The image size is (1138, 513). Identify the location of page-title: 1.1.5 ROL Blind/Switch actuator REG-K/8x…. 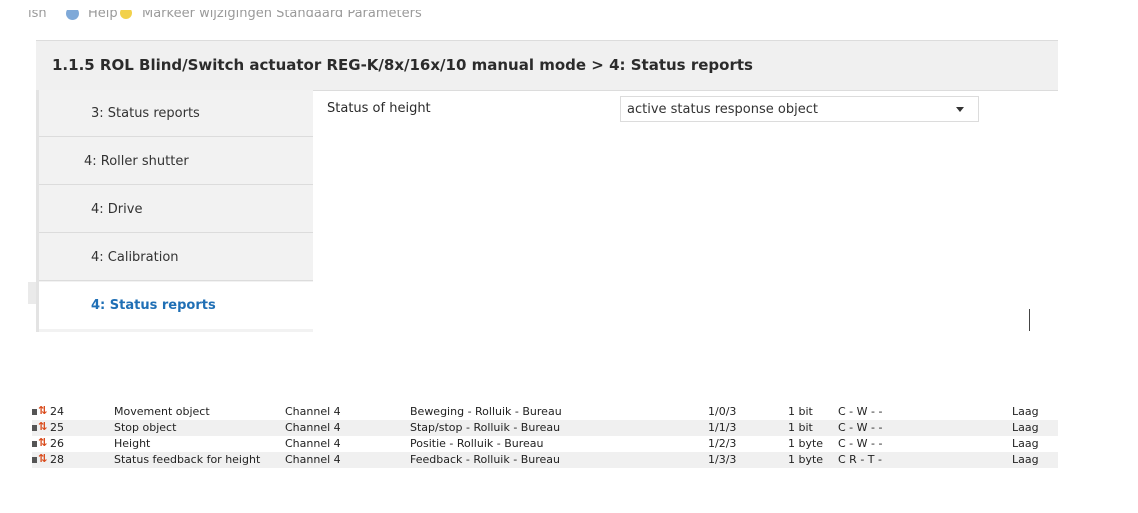
(402, 65).